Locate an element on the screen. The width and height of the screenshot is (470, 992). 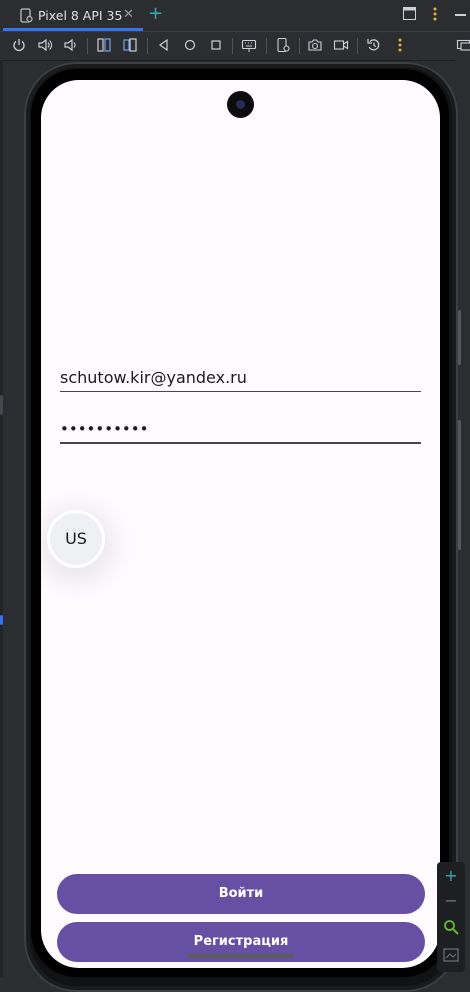
add-tab-icon: + is located at coordinates (155, 13).